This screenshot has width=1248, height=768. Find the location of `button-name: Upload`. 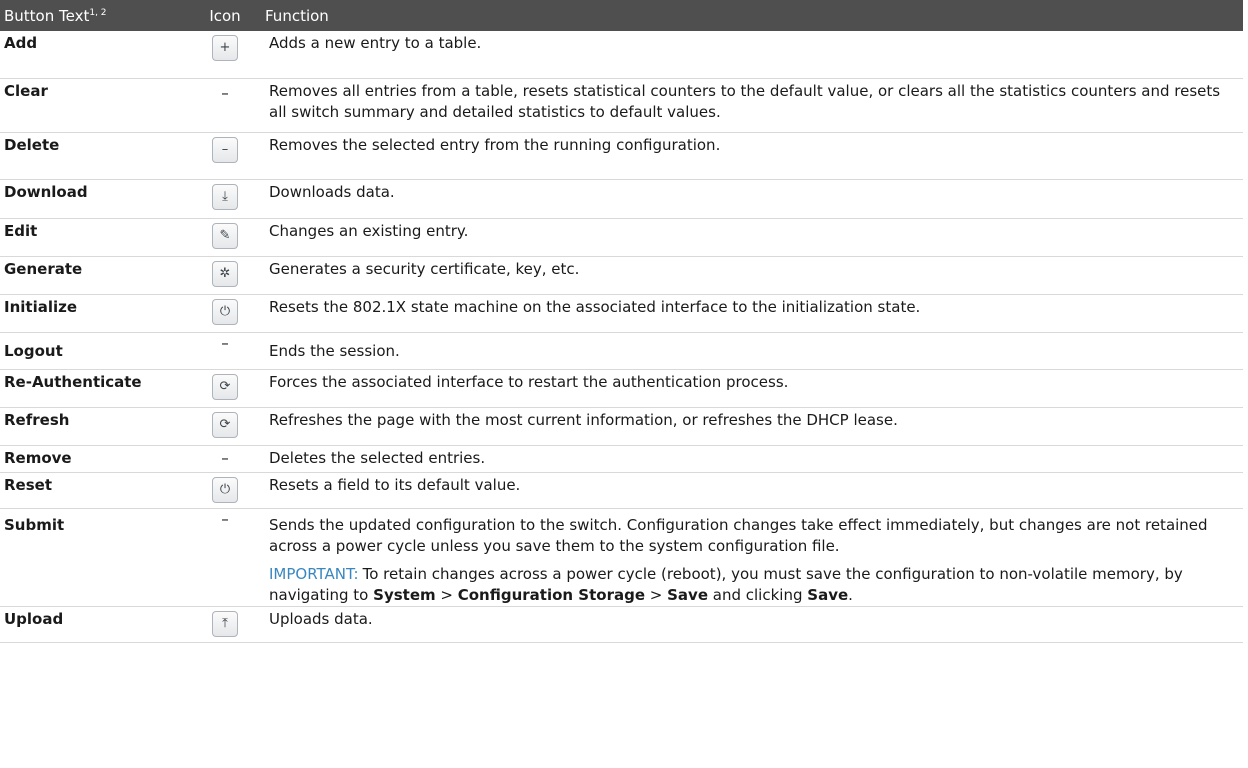

button-name: Upload is located at coordinates (34, 618).